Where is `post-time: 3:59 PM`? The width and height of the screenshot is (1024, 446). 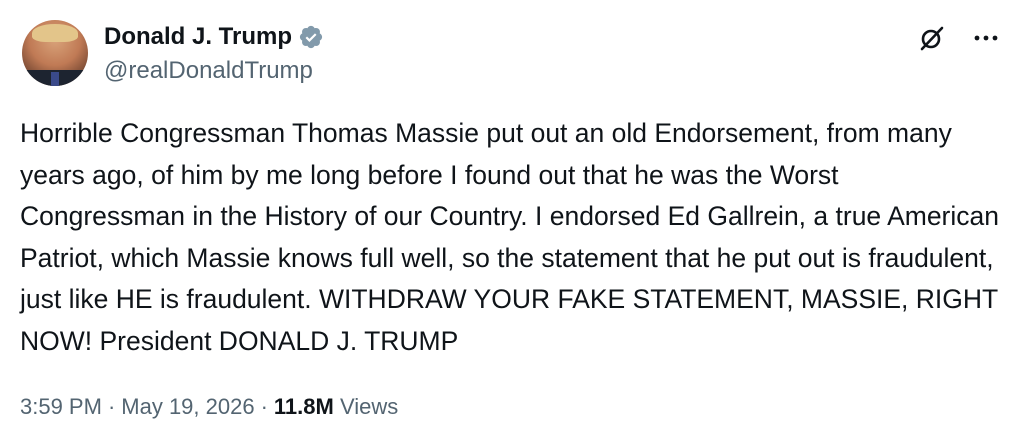
post-time: 3:59 PM is located at coordinates (61, 406).